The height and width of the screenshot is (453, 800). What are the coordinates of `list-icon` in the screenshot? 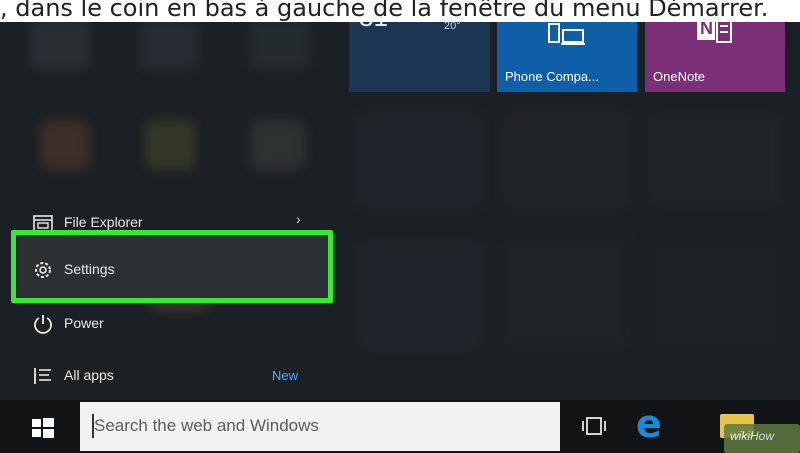 It's located at (42, 376).